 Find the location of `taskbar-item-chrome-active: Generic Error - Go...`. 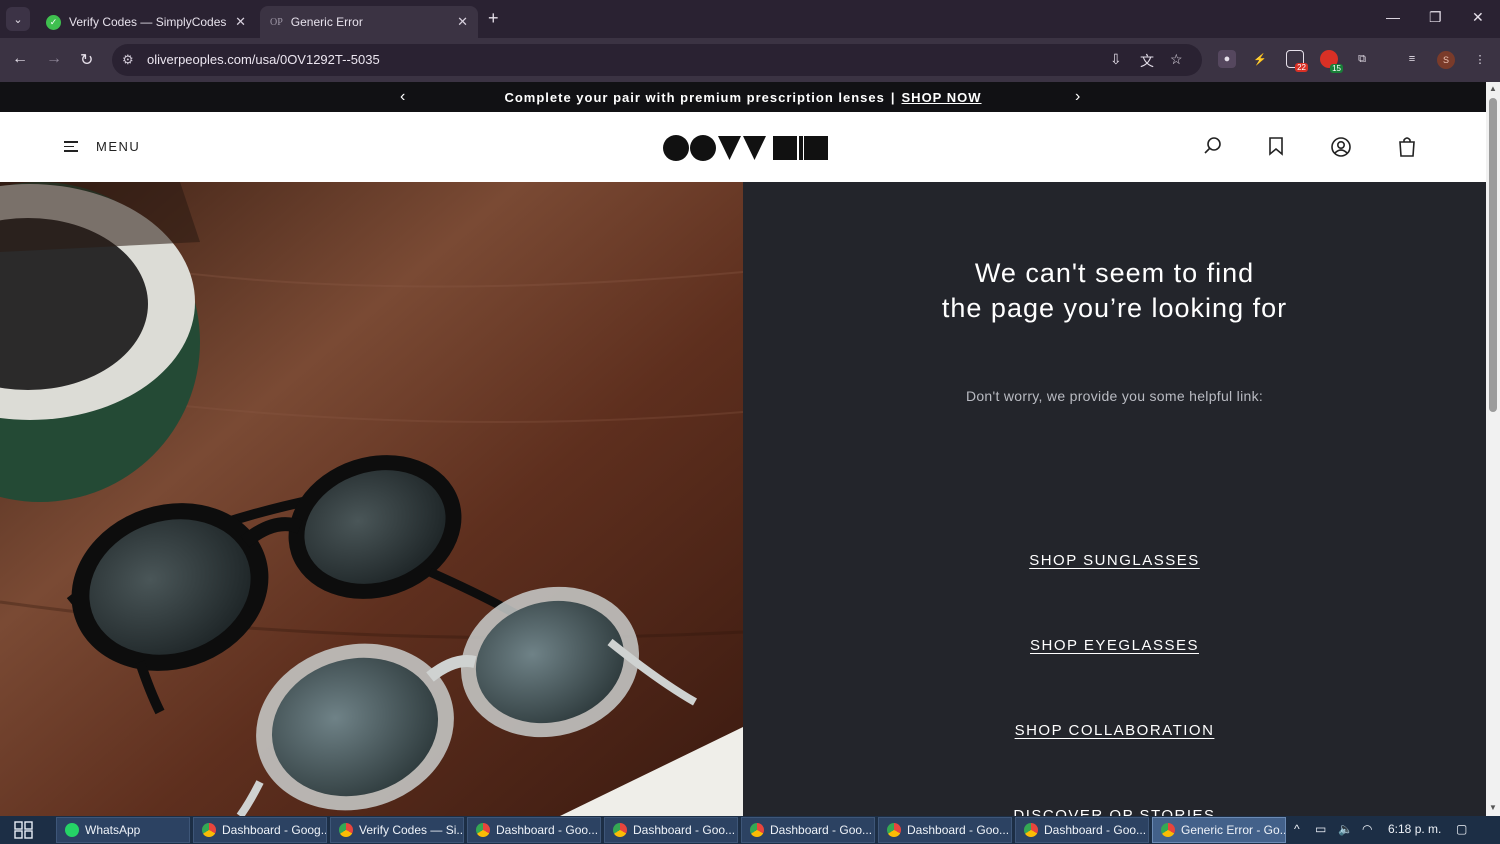

taskbar-item-chrome-active: Generic Error - Go... is located at coordinates (1219, 830).